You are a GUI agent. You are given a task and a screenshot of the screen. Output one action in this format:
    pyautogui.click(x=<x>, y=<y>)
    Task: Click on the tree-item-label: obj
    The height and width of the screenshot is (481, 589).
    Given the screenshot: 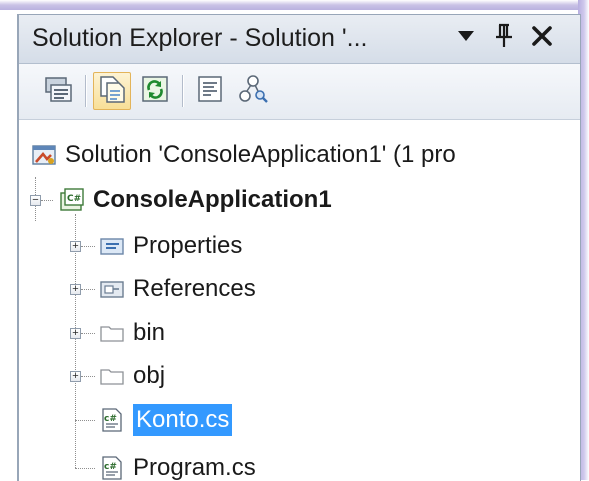 What is the action you would take?
    pyautogui.click(x=149, y=375)
    